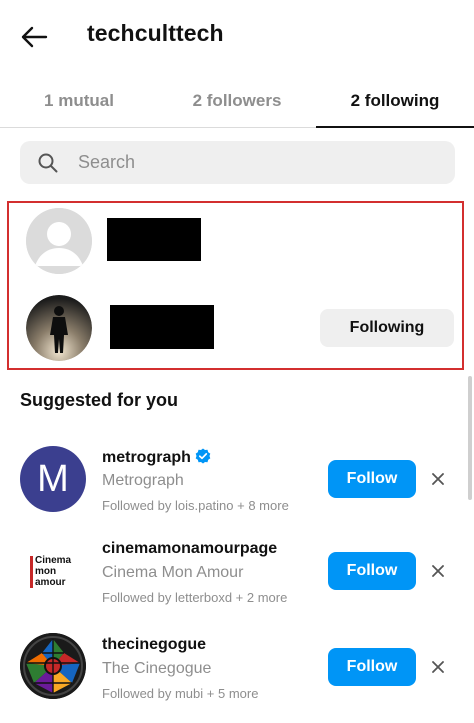  I want to click on avatar-cinemamonamour: Cinema mon amour, so click(53, 571).